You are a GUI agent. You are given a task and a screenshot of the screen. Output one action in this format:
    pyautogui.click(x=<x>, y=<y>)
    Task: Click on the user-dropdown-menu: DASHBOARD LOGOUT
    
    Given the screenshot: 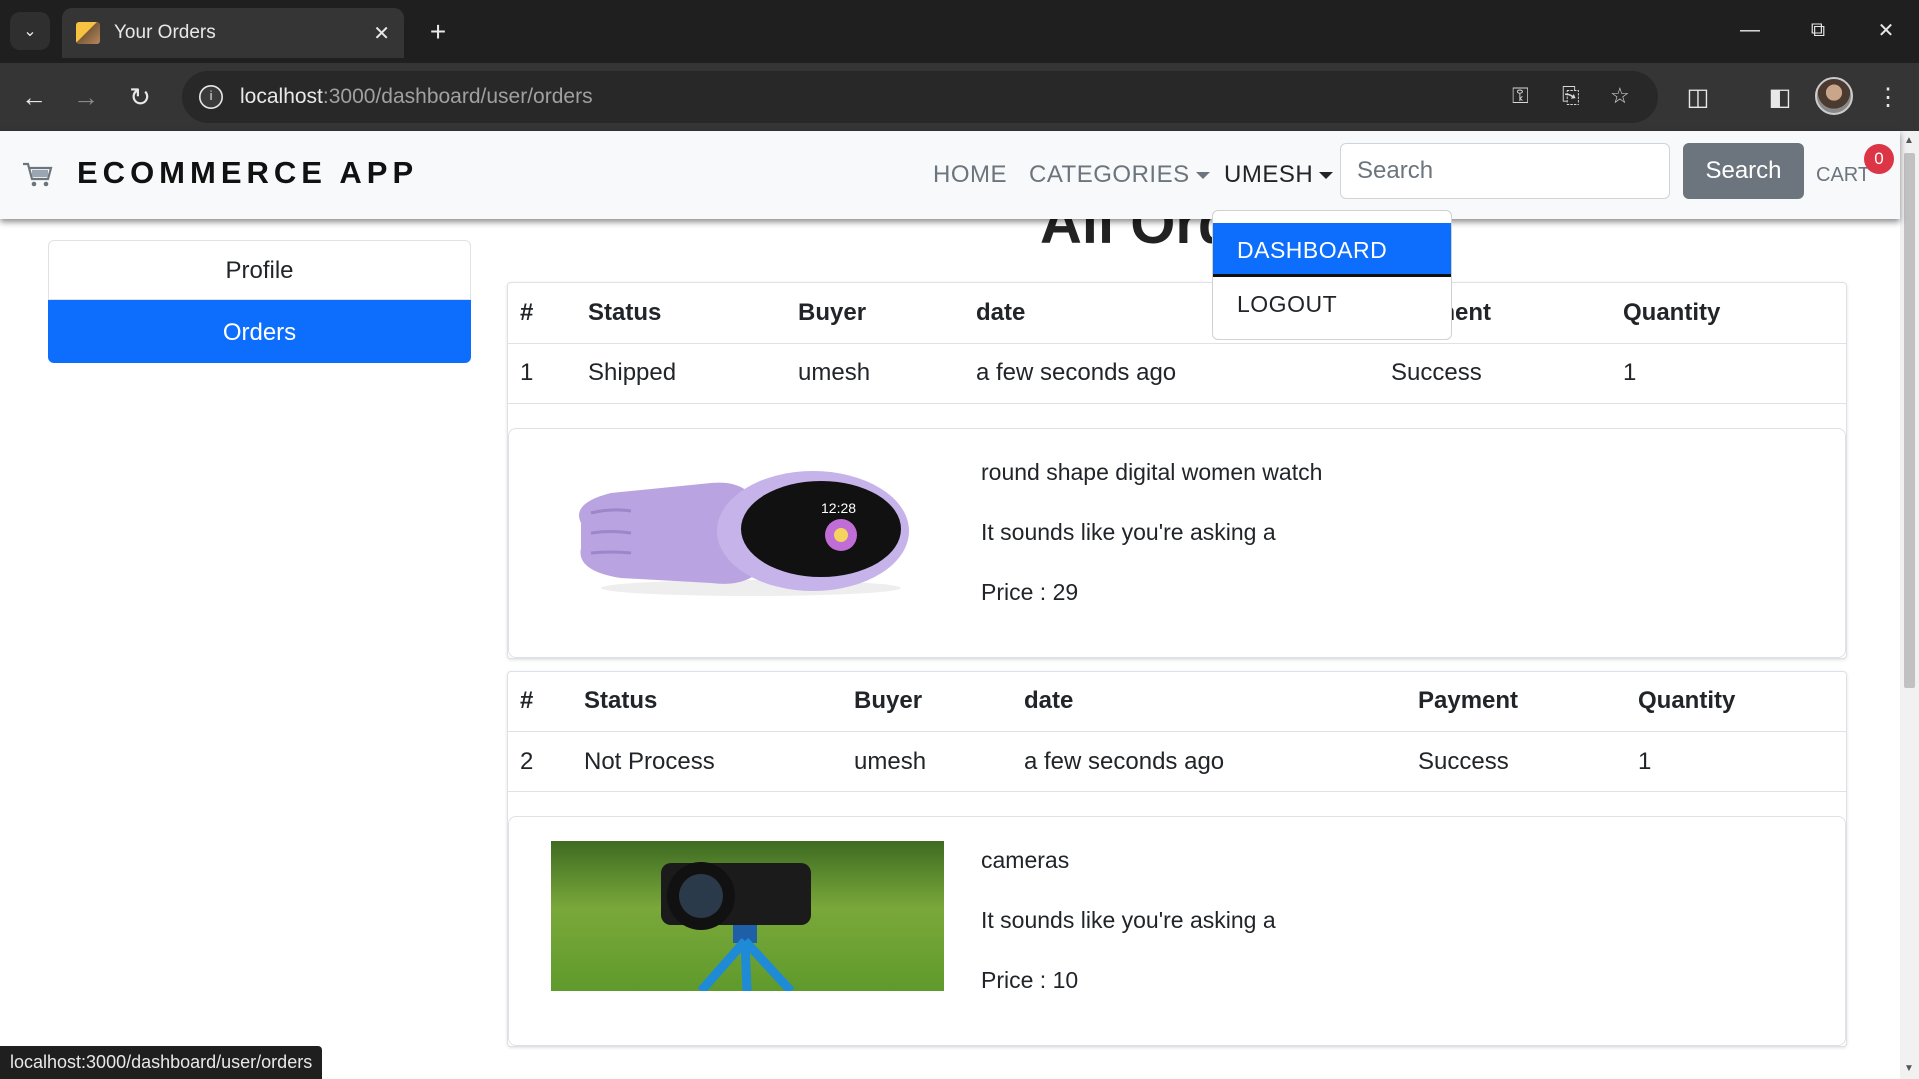 What is the action you would take?
    pyautogui.click(x=1332, y=275)
    